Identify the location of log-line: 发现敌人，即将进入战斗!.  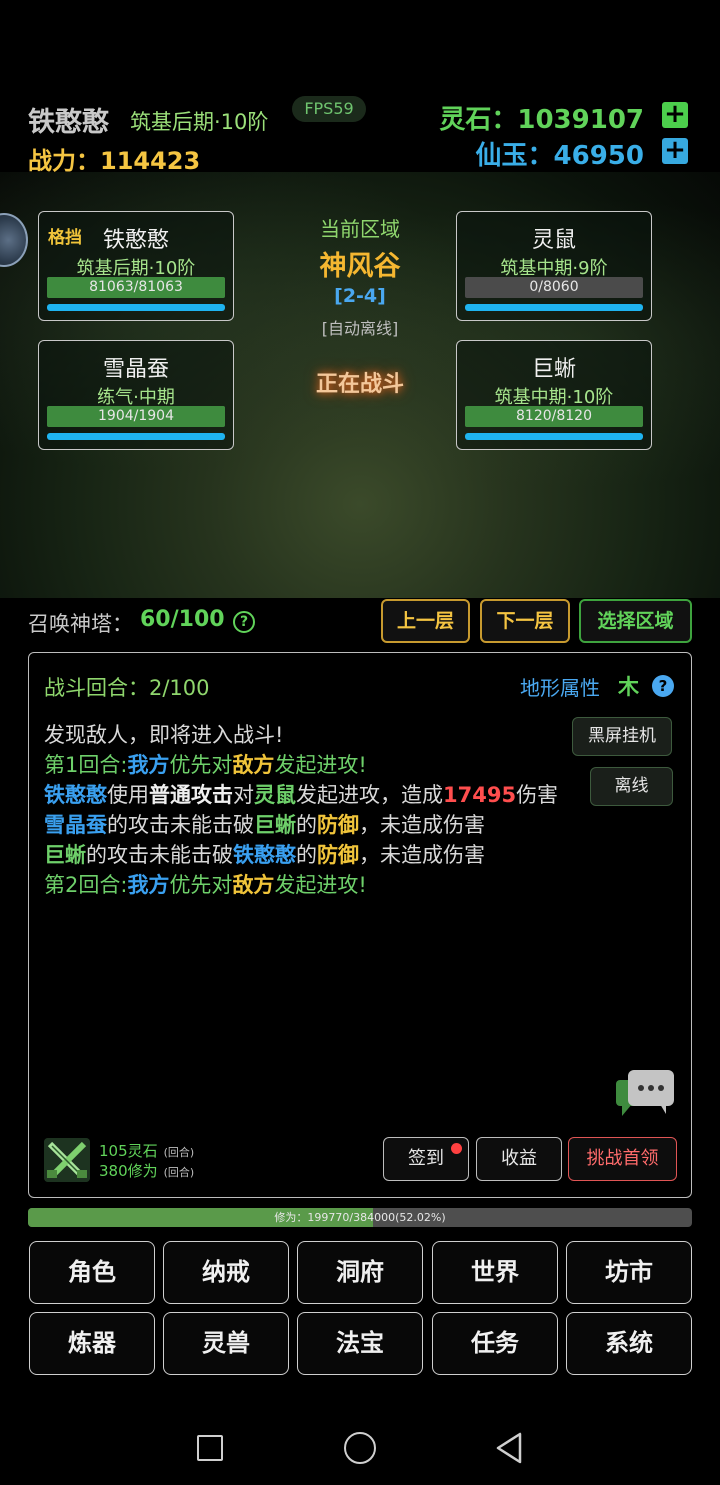
(164, 735).